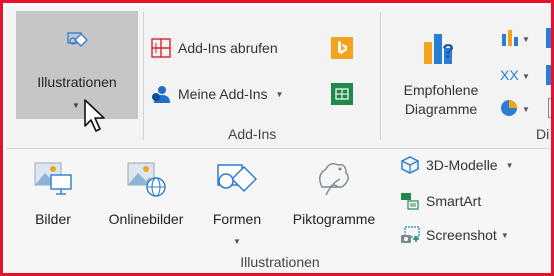 The height and width of the screenshot is (276, 554). I want to click on my-addins-button: Meine Add-Ins ▼, so click(216, 94).